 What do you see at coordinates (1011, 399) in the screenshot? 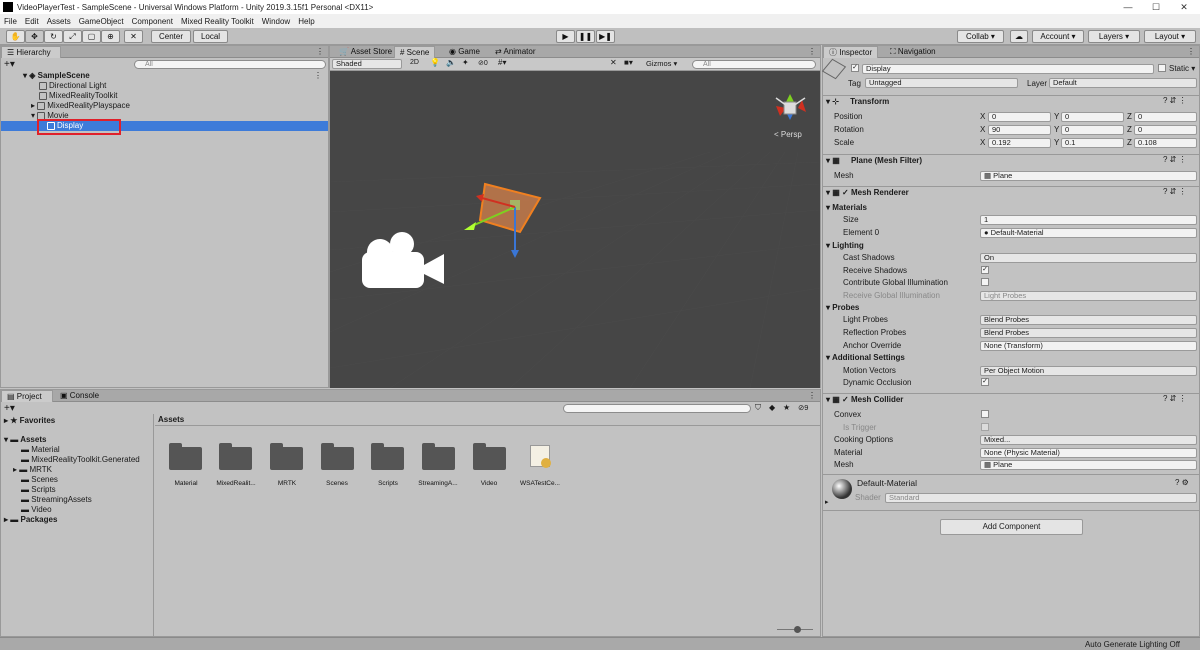
I see `mesh-collider-header: ▾ ▦ ✓ Mesh Collider` at bounding box center [1011, 399].